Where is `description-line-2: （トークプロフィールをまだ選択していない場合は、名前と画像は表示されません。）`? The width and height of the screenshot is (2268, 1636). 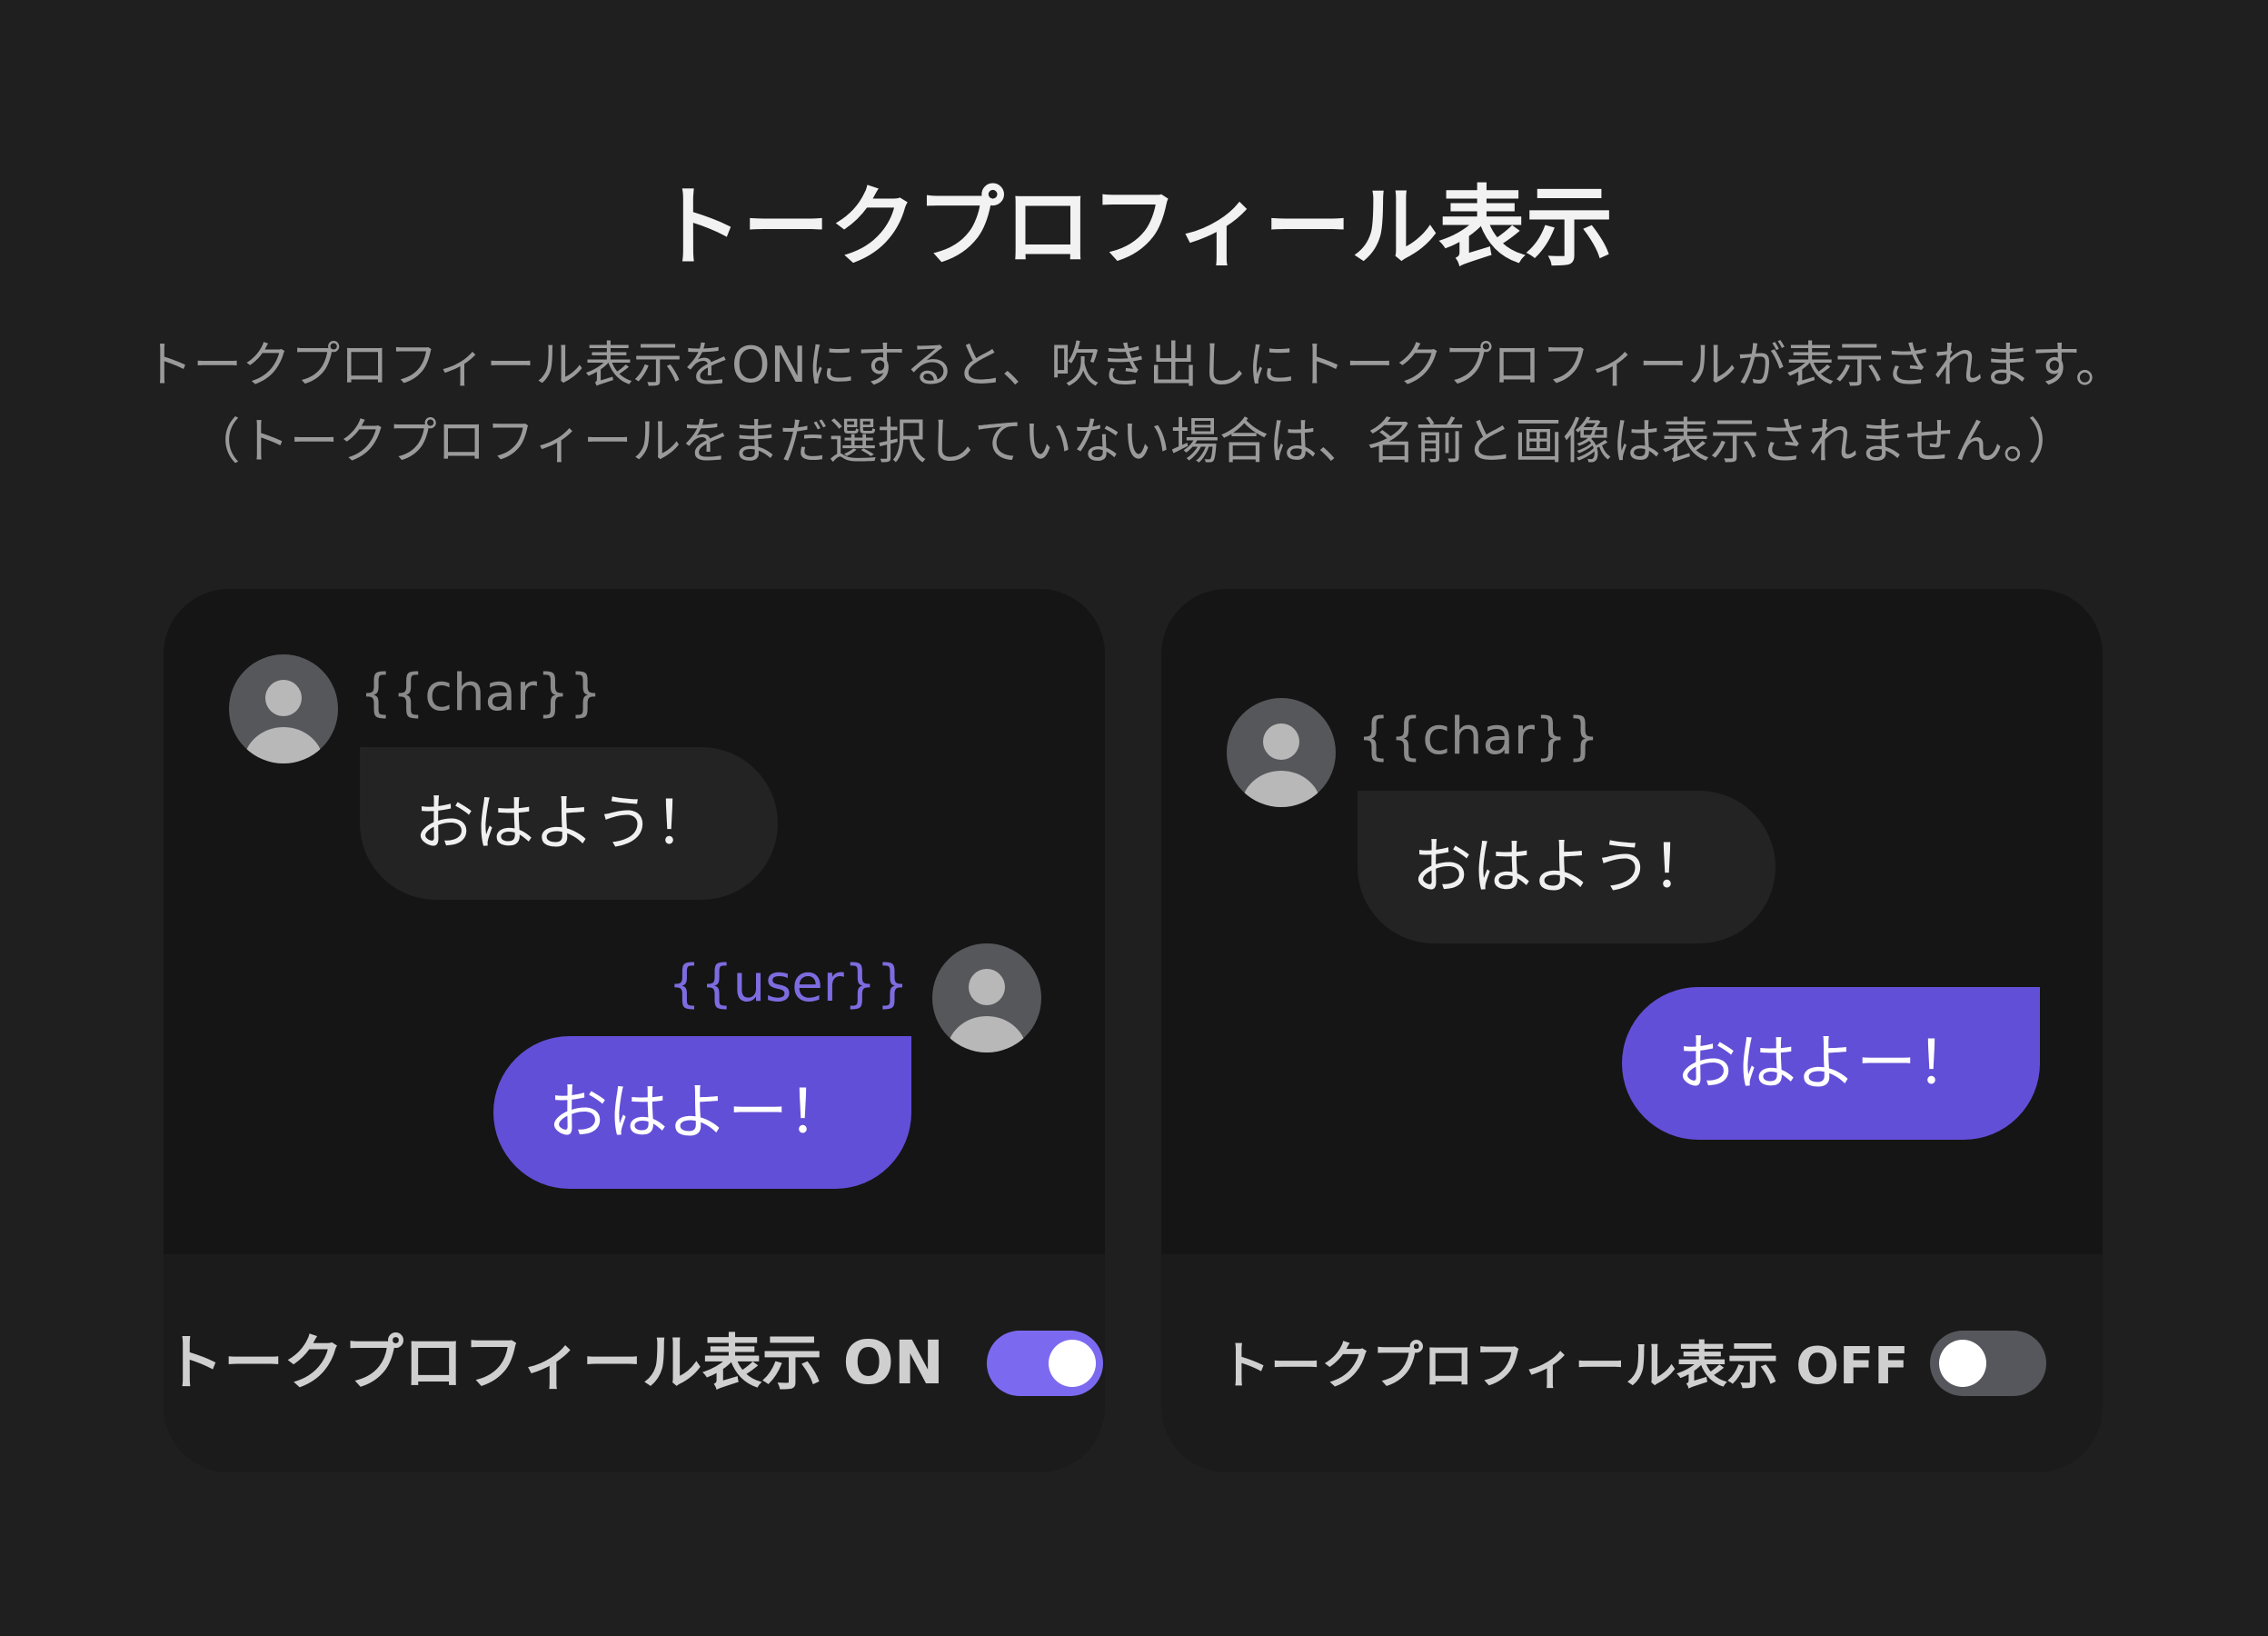 description-line-2: （トークプロフィールをまだ選択していない場合は、名前と画像は表示されません。） is located at coordinates (1134, 441).